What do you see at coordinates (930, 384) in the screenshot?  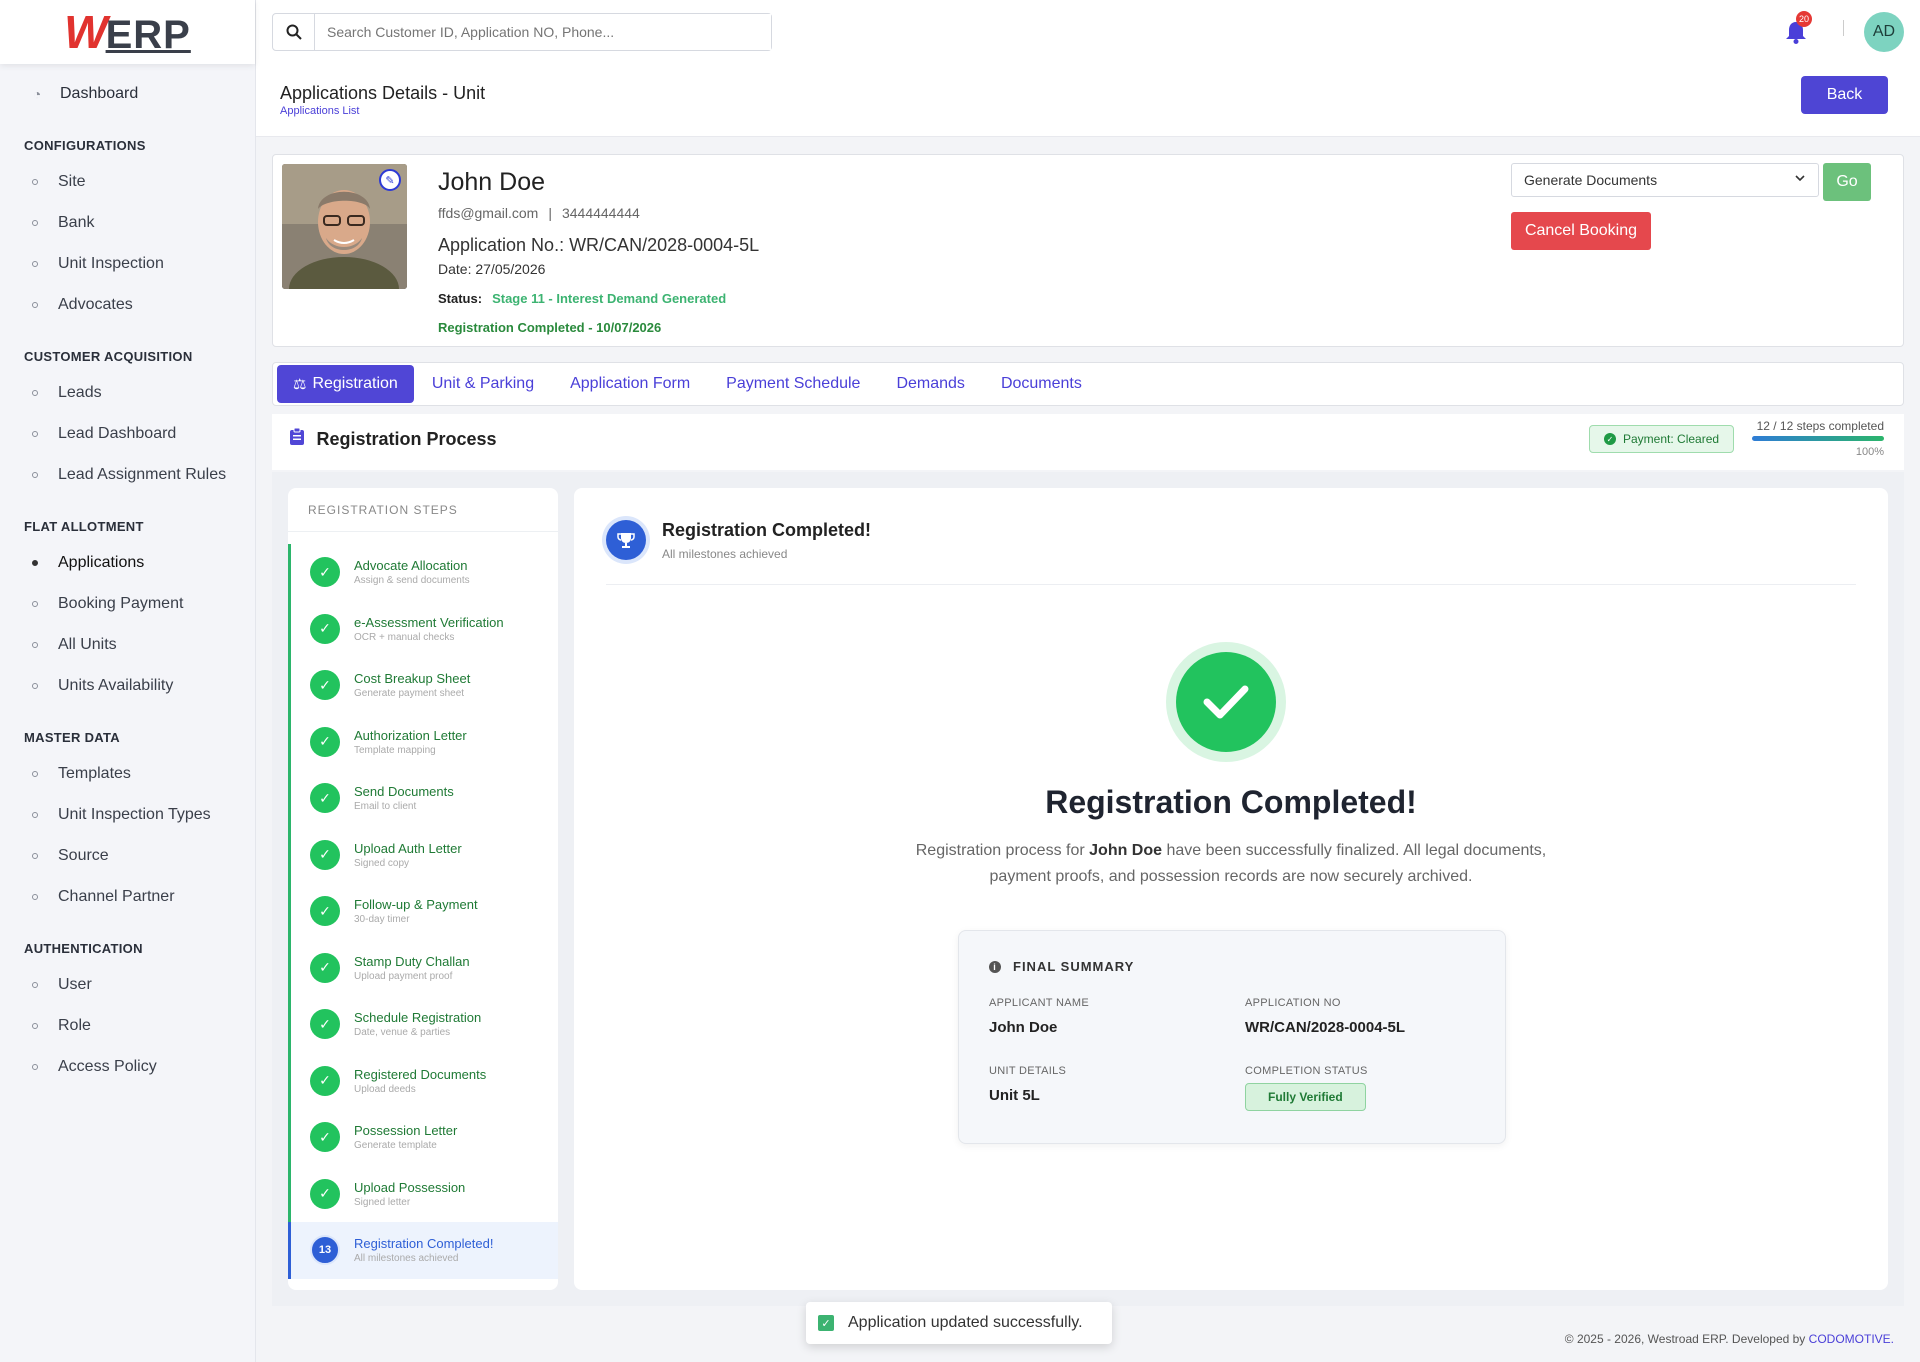 I see `tab-demands: Demands` at bounding box center [930, 384].